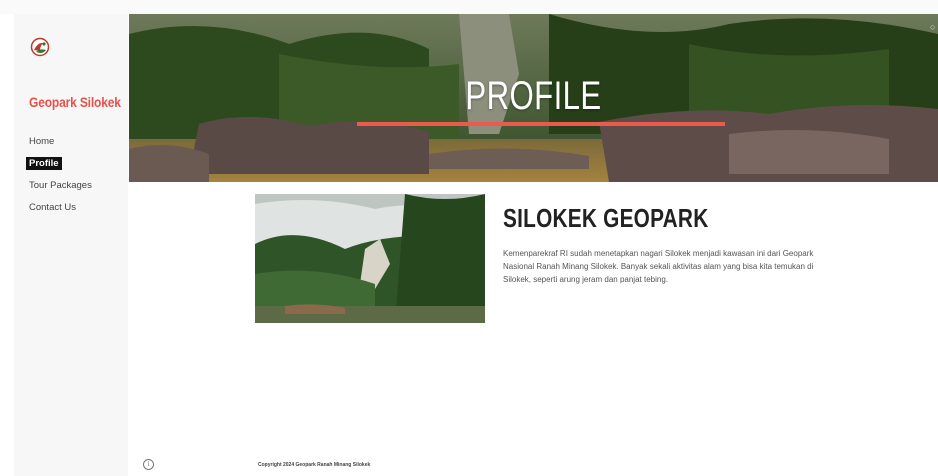 Image resolution: width=938 pixels, height=476 pixels. I want to click on browser-top-strip, so click(469, 7).